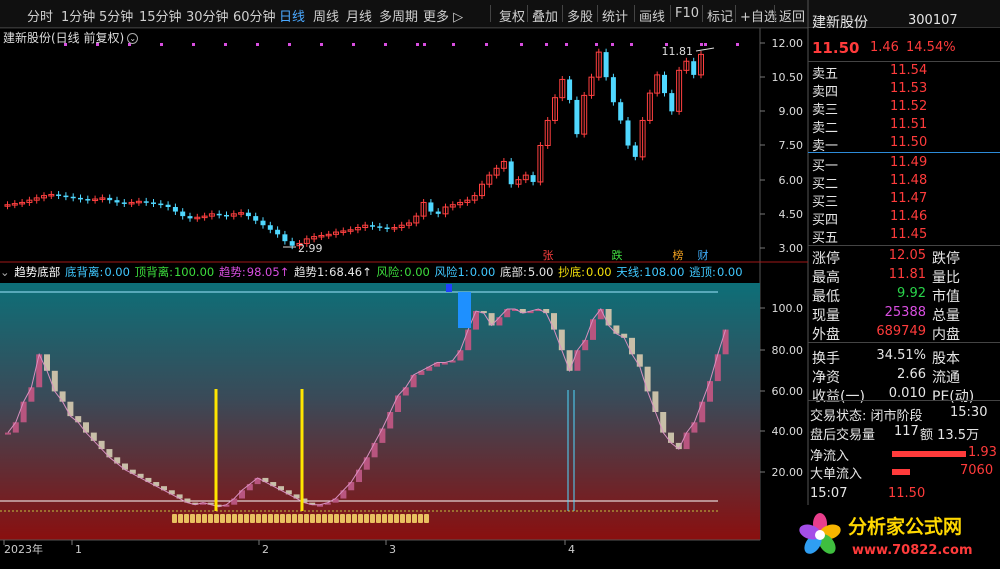  Describe the element at coordinates (909, 234) in the screenshot. I see `bid-price: 11.45` at that location.